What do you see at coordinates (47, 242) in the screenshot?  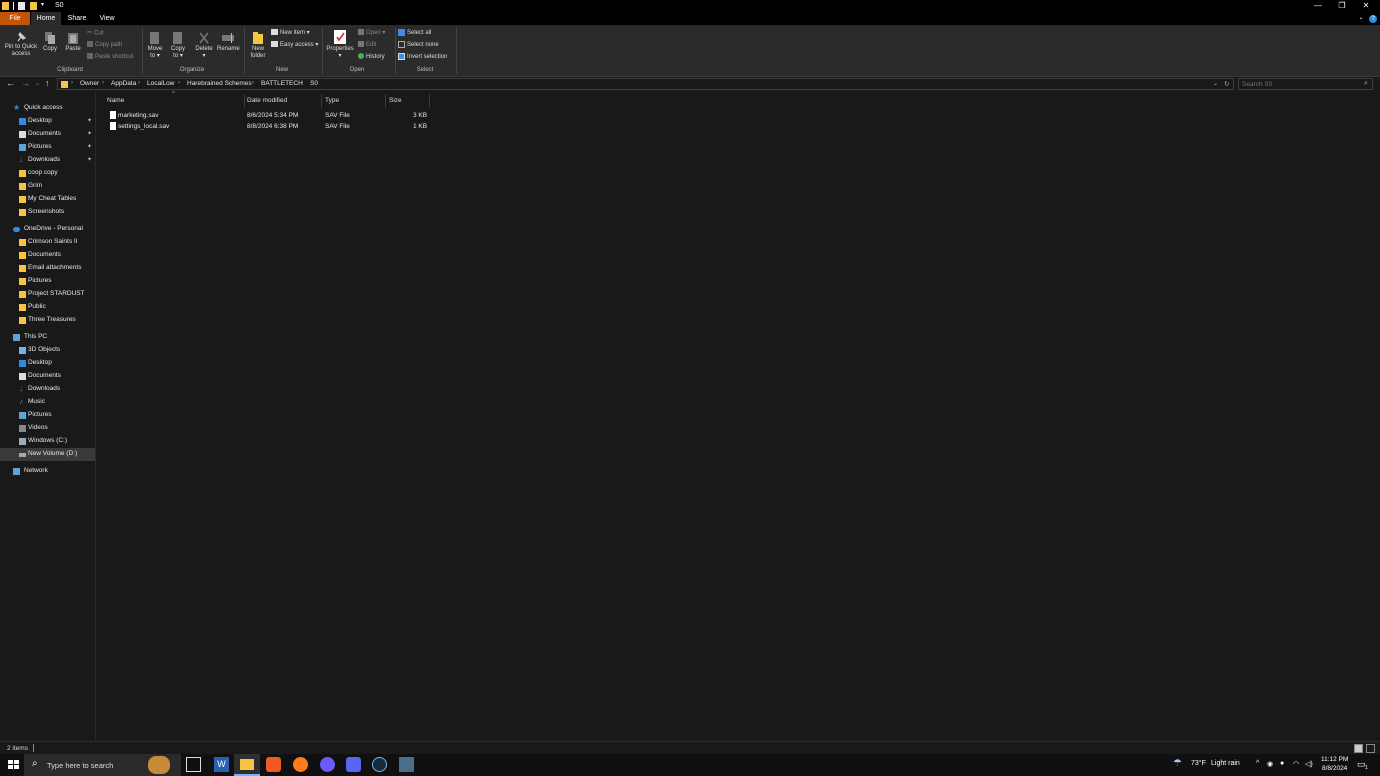 I see `nav-onedrive-crimson-saints: Crimson Saints II` at bounding box center [47, 242].